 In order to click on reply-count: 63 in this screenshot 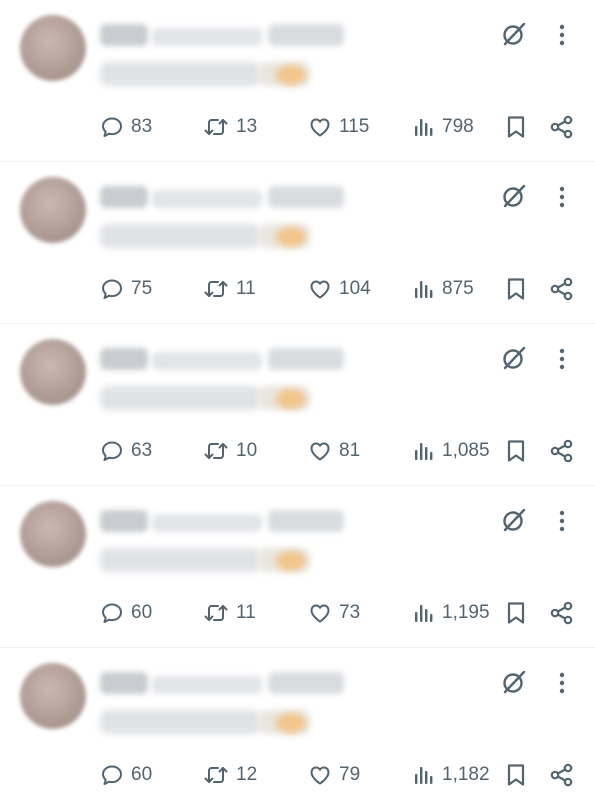, I will do `click(142, 450)`.